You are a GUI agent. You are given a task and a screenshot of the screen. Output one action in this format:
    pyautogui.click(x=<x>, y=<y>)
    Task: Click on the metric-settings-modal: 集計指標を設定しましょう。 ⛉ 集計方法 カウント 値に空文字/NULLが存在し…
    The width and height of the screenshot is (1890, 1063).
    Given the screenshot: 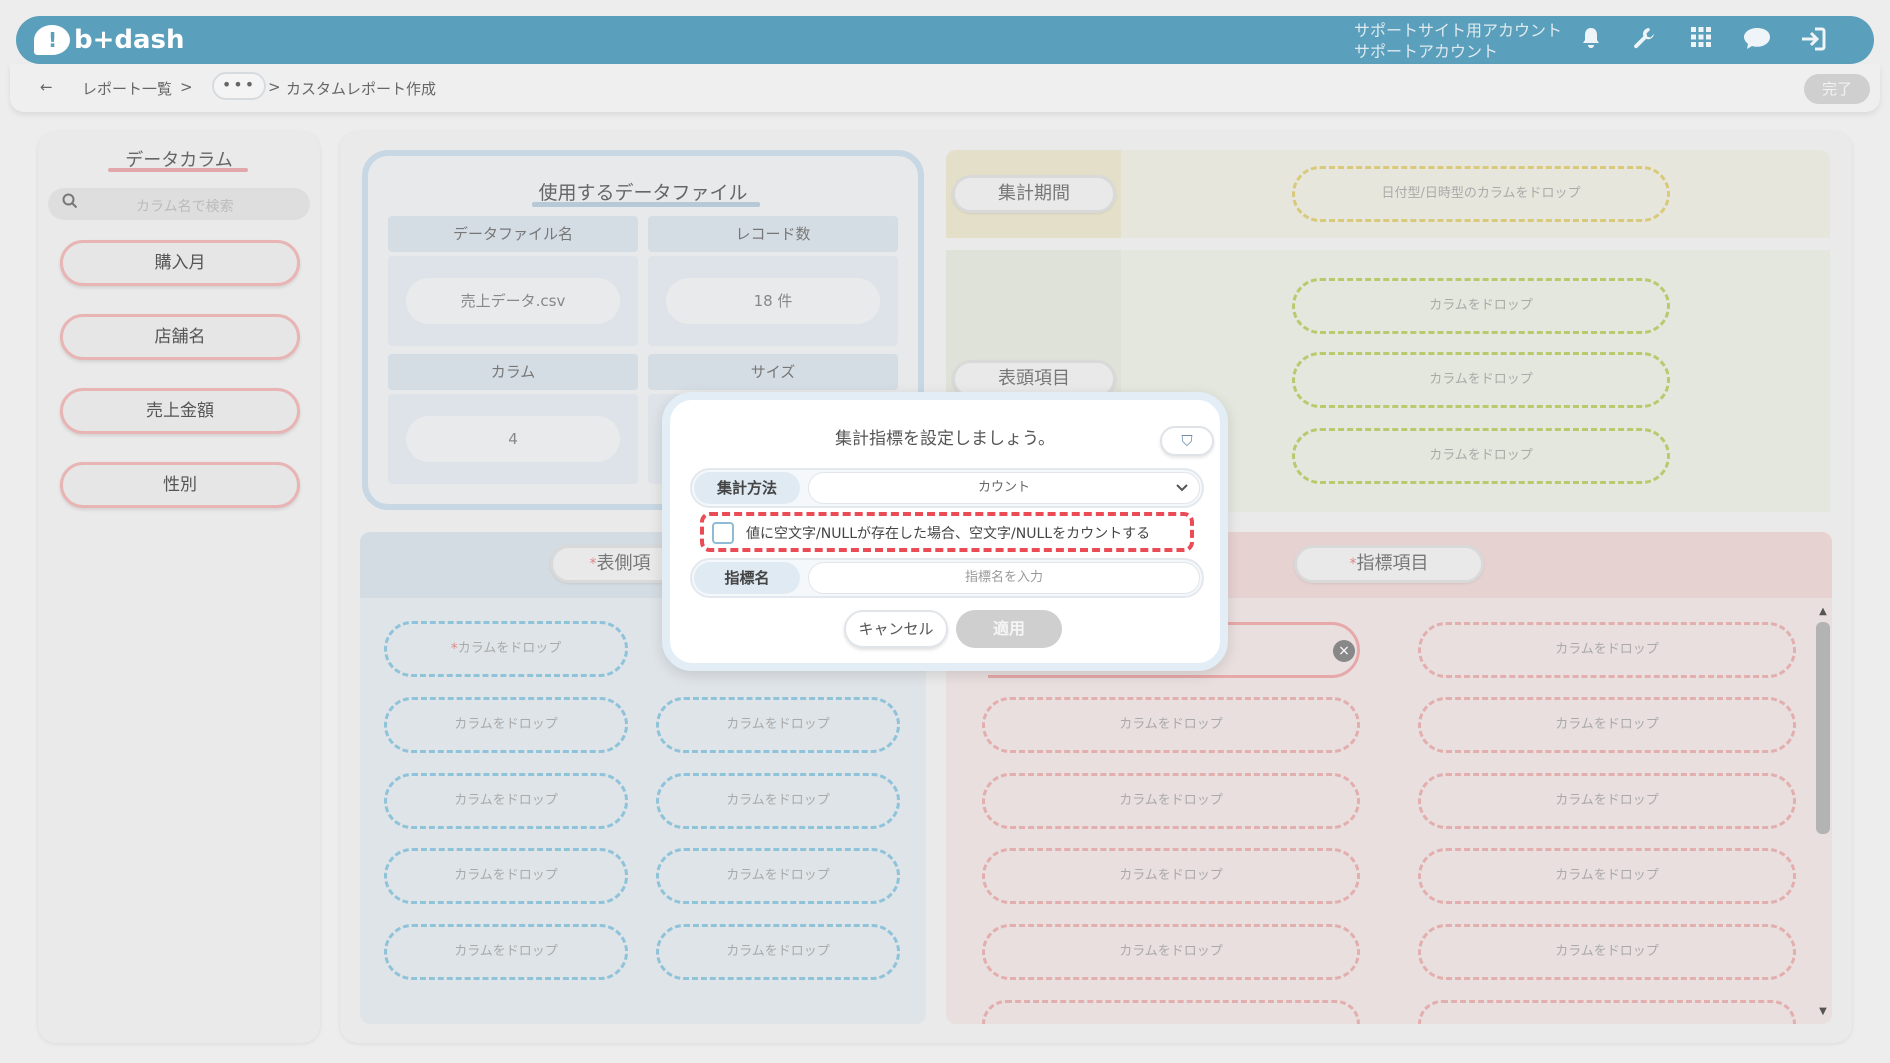 What is the action you would take?
    pyautogui.click(x=945, y=531)
    